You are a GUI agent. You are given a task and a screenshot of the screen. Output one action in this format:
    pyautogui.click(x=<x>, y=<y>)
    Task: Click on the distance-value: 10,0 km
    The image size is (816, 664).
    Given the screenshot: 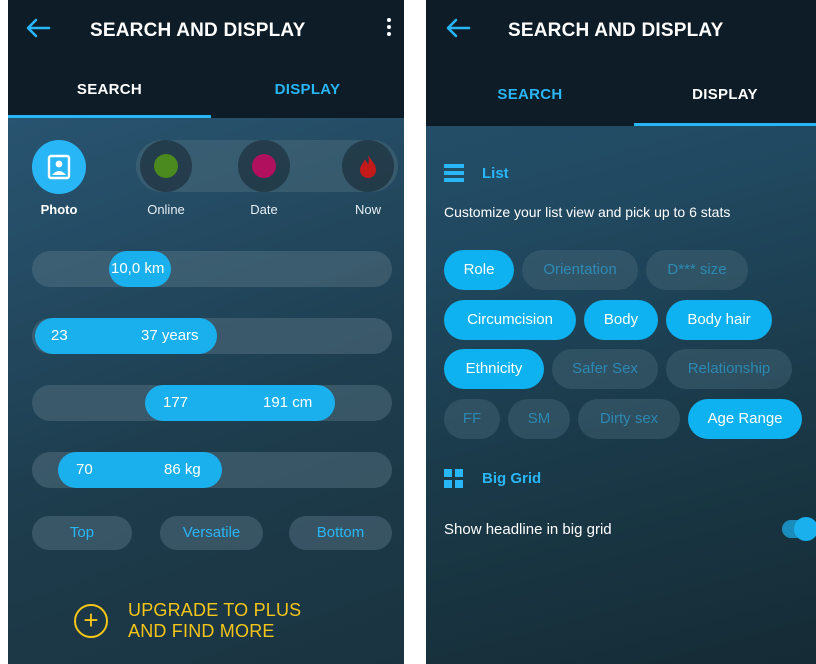 What is the action you would take?
    pyautogui.click(x=138, y=268)
    